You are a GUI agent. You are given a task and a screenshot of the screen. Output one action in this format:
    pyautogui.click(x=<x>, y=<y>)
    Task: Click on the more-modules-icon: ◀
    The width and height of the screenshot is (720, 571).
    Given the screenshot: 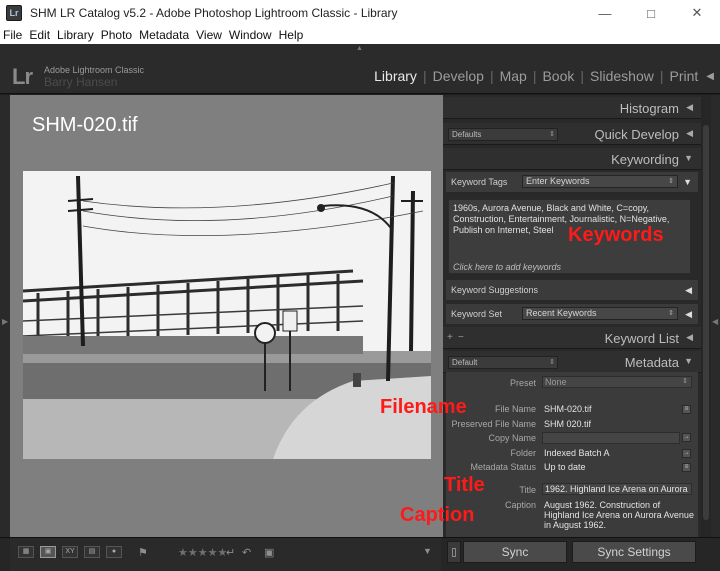 What is the action you would take?
    pyautogui.click(x=710, y=76)
    